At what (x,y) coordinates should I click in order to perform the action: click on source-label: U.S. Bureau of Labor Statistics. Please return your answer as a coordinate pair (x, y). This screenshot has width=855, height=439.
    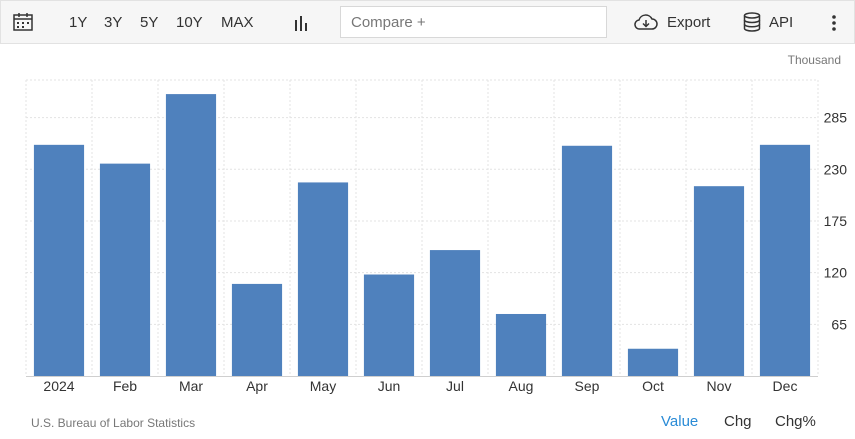
    Looking at the image, I should click on (113, 423).